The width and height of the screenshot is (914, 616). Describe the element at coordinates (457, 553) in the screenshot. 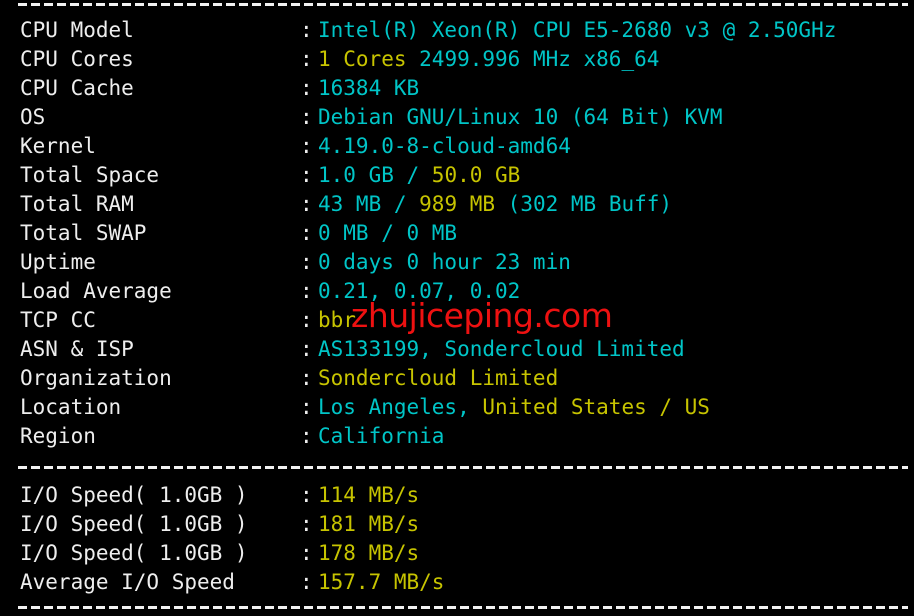

I see `io-speed-row: I/O Speed( 1.0GB ):178 MB/s` at that location.